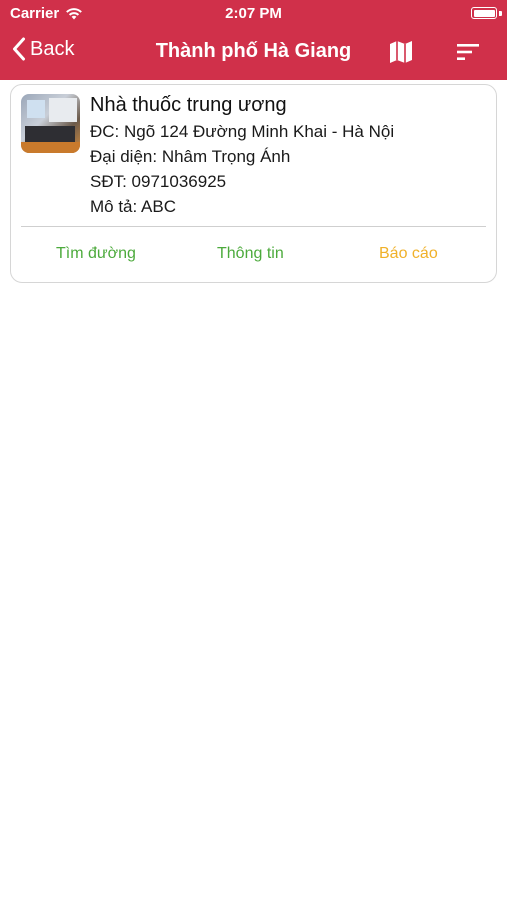  I want to click on header-bar: Carrier 2:07 PM Back Thành phố Hà Giang, so click(253, 40).